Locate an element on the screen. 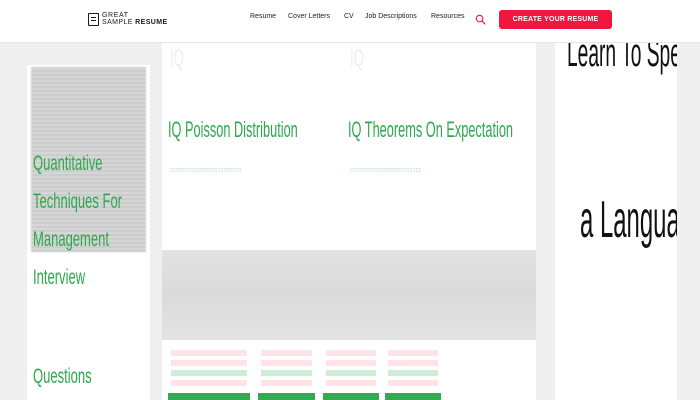 This screenshot has height=400, width=700. site-logo: GREAT SAMPLE RESUME is located at coordinates (128, 19).